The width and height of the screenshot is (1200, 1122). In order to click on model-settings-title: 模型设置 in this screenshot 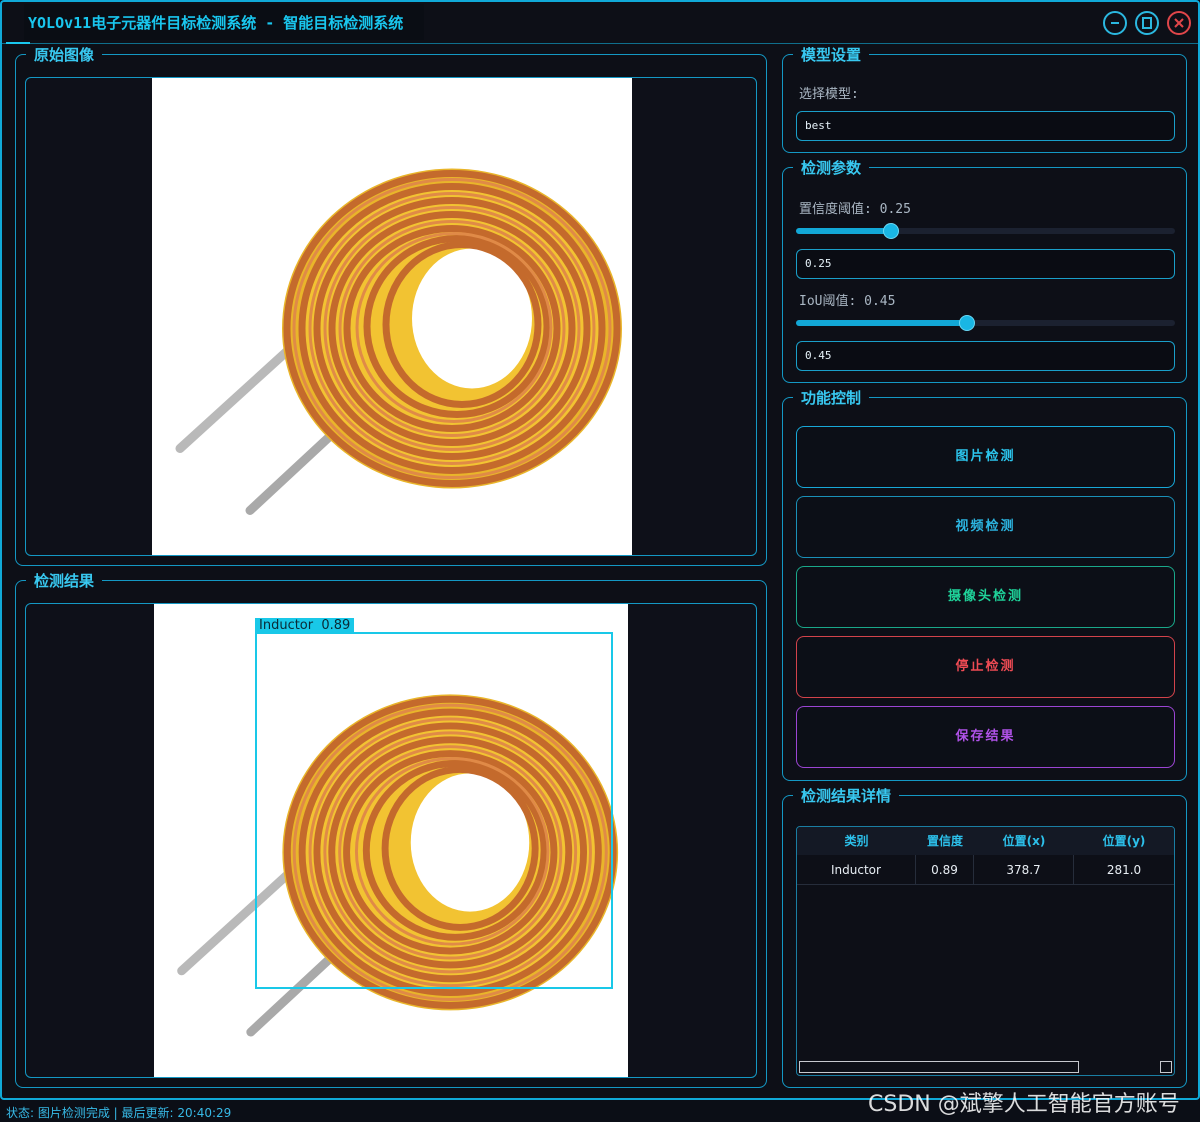, I will do `click(831, 55)`.